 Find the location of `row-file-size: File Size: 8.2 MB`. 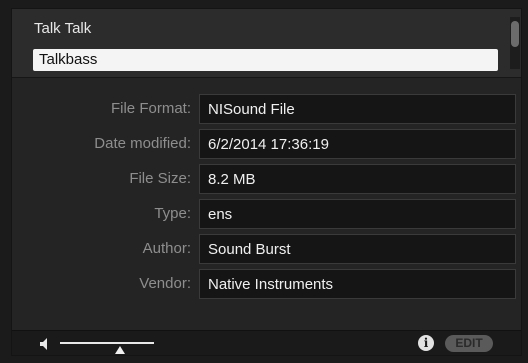

row-file-size: File Size: 8.2 MB is located at coordinates (266, 179).